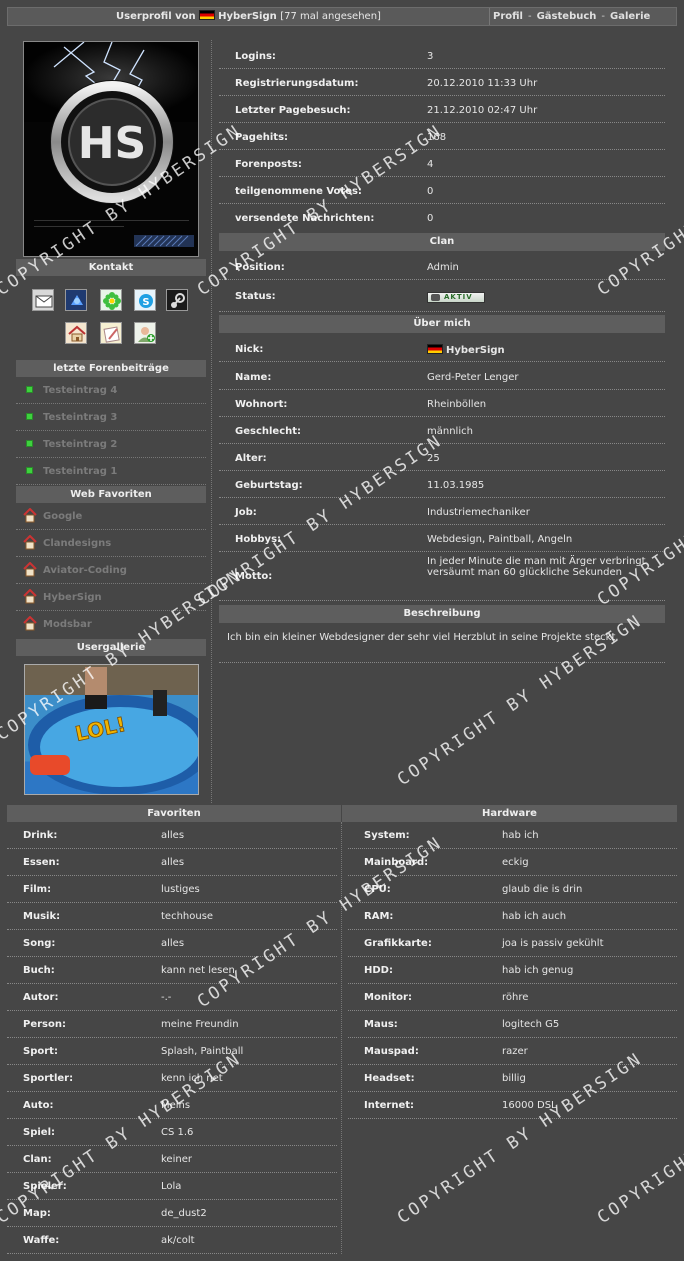 Image resolution: width=684 pixels, height=1261 pixels. I want to click on favoriten-row: Essen: alles, so click(172, 862).